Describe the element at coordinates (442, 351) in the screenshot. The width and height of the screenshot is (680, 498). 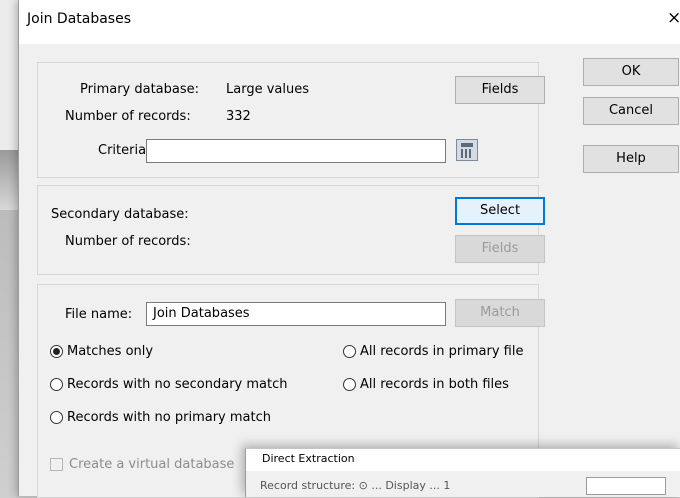
I see `radio-label: All records in primary file` at that location.